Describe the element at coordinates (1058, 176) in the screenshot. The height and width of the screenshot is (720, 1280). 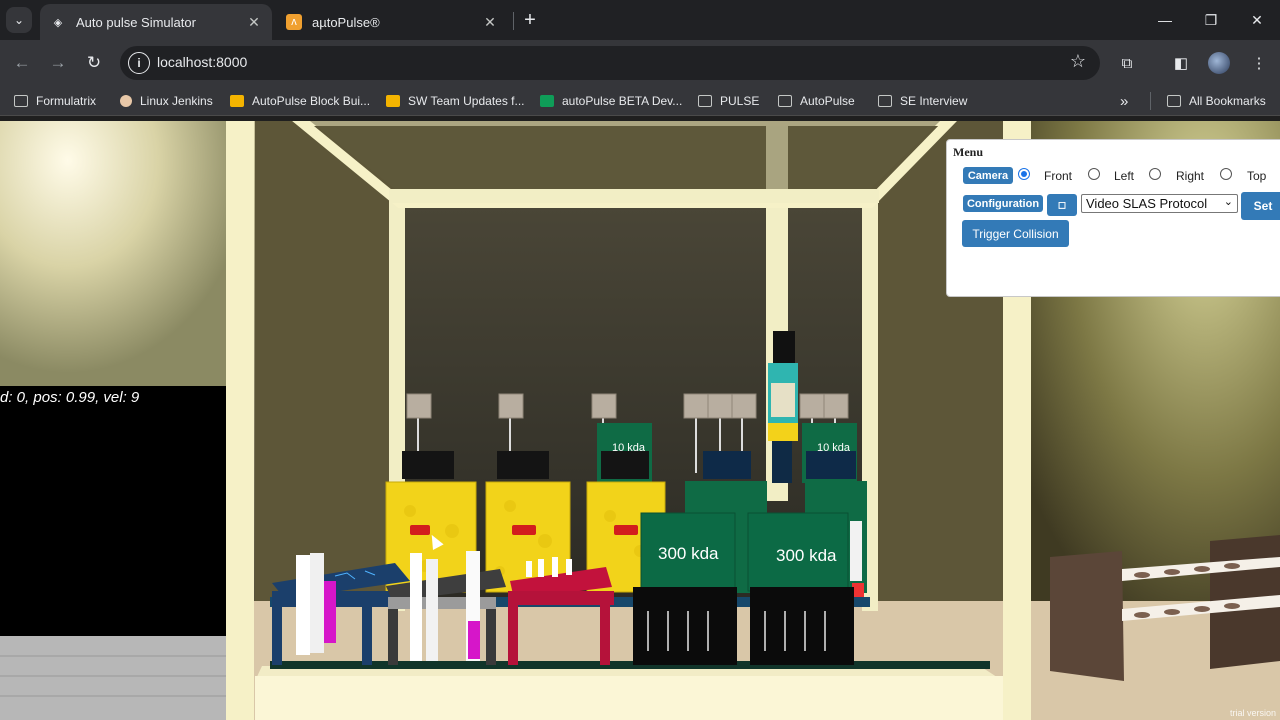
I see `camera-front-label: Front` at that location.